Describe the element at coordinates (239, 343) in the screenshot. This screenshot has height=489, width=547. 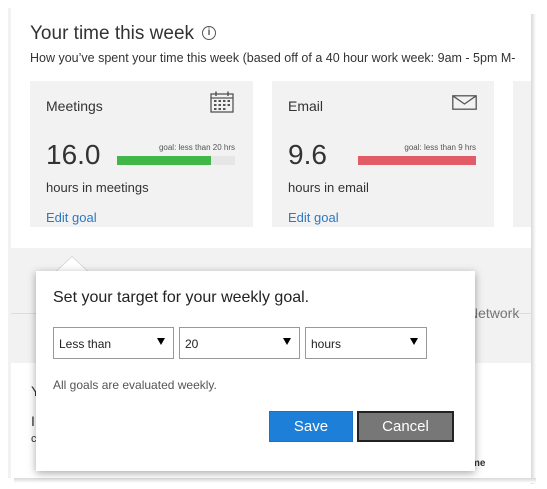
I see `goal-value-select: 20` at that location.